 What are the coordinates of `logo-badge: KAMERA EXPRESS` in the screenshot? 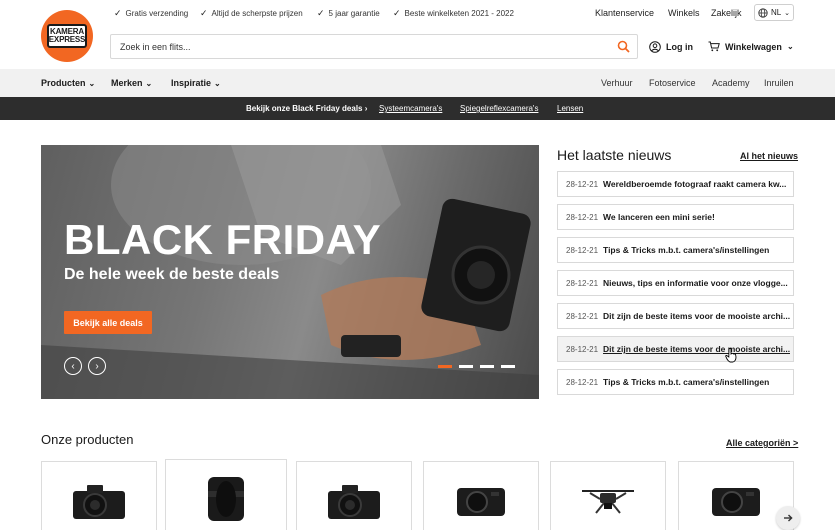 It's located at (67, 36).